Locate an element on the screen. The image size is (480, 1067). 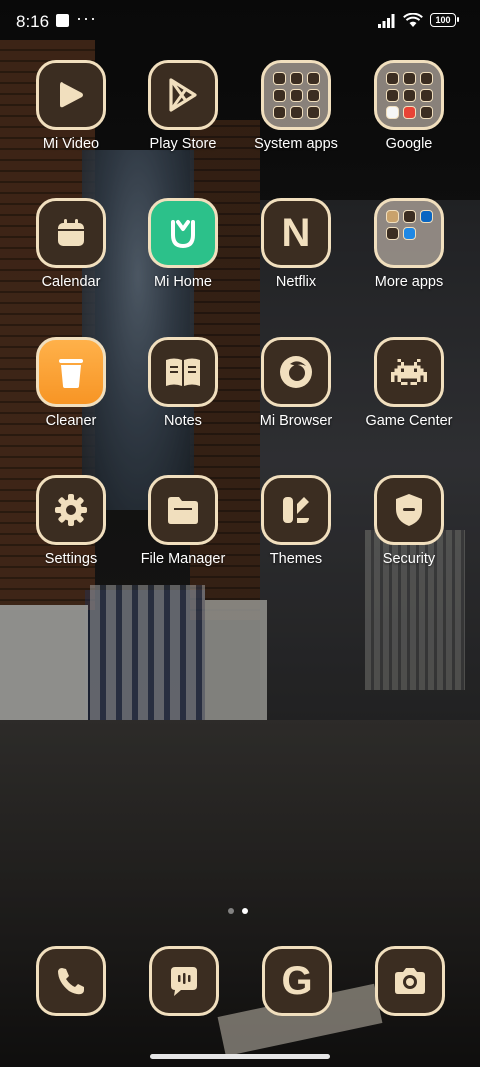
dock-camera is located at coordinates (410, 981).